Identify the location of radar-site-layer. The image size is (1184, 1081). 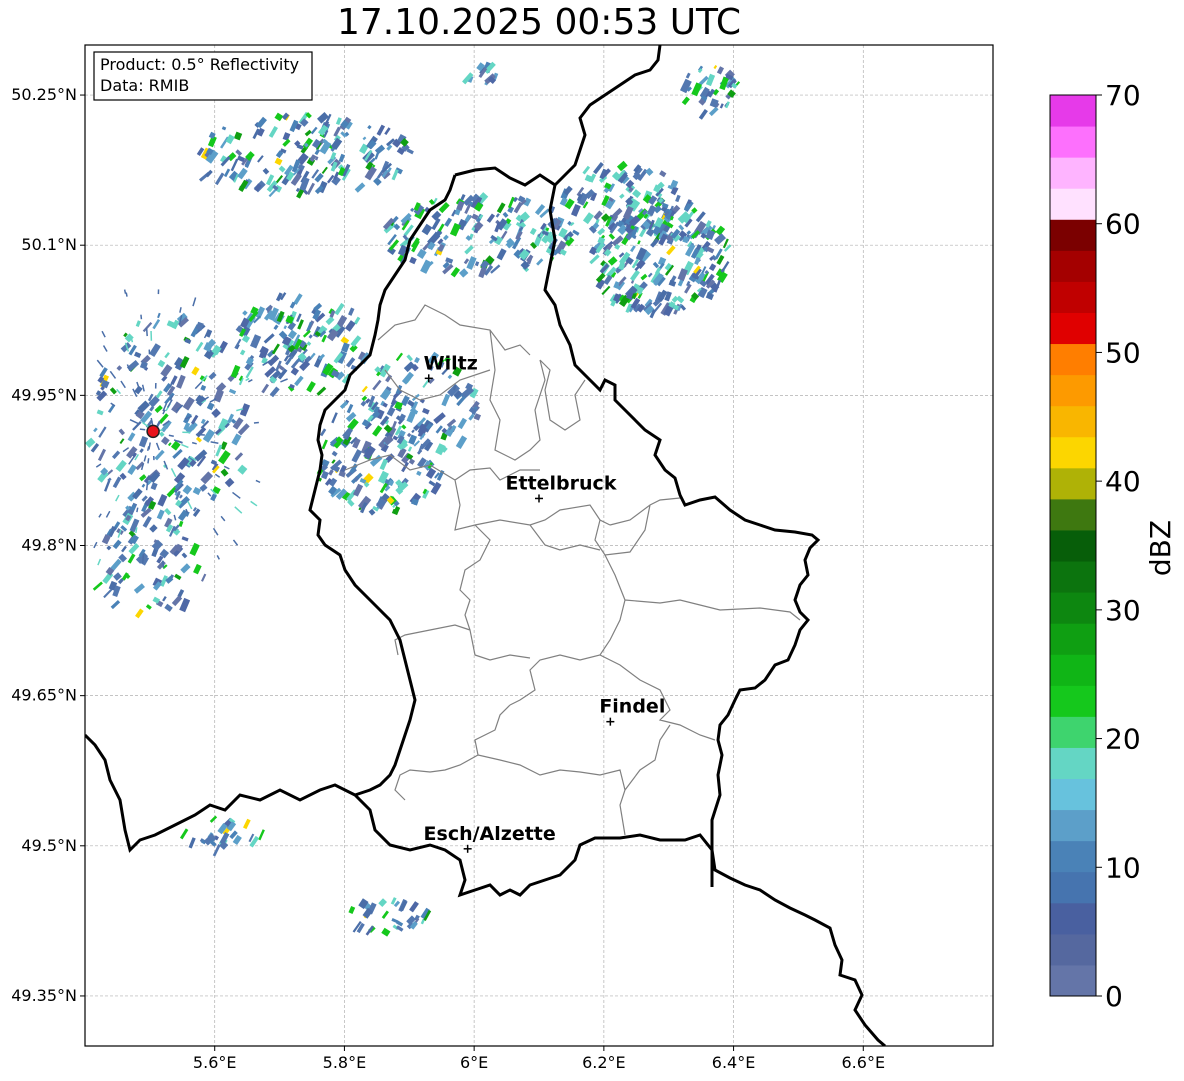
(153, 431).